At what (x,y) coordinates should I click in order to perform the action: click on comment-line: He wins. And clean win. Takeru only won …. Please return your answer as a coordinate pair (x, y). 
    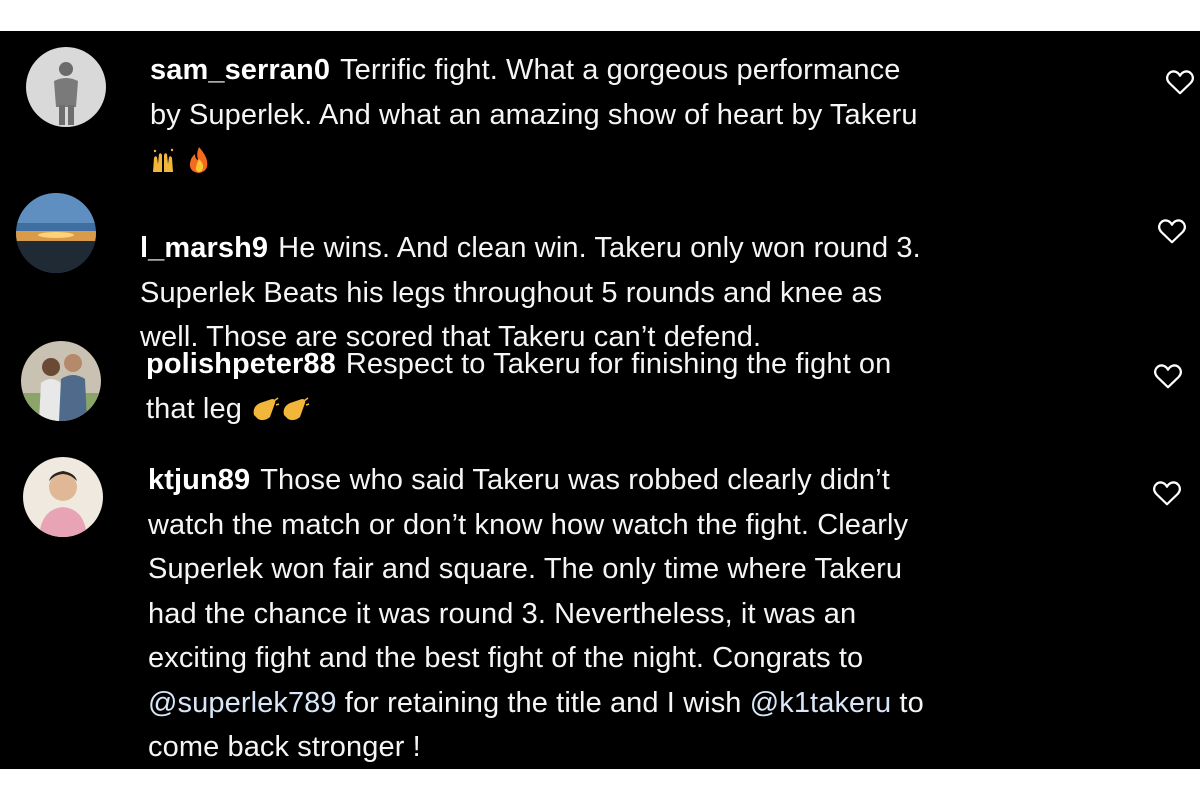
    Looking at the image, I should click on (599, 248).